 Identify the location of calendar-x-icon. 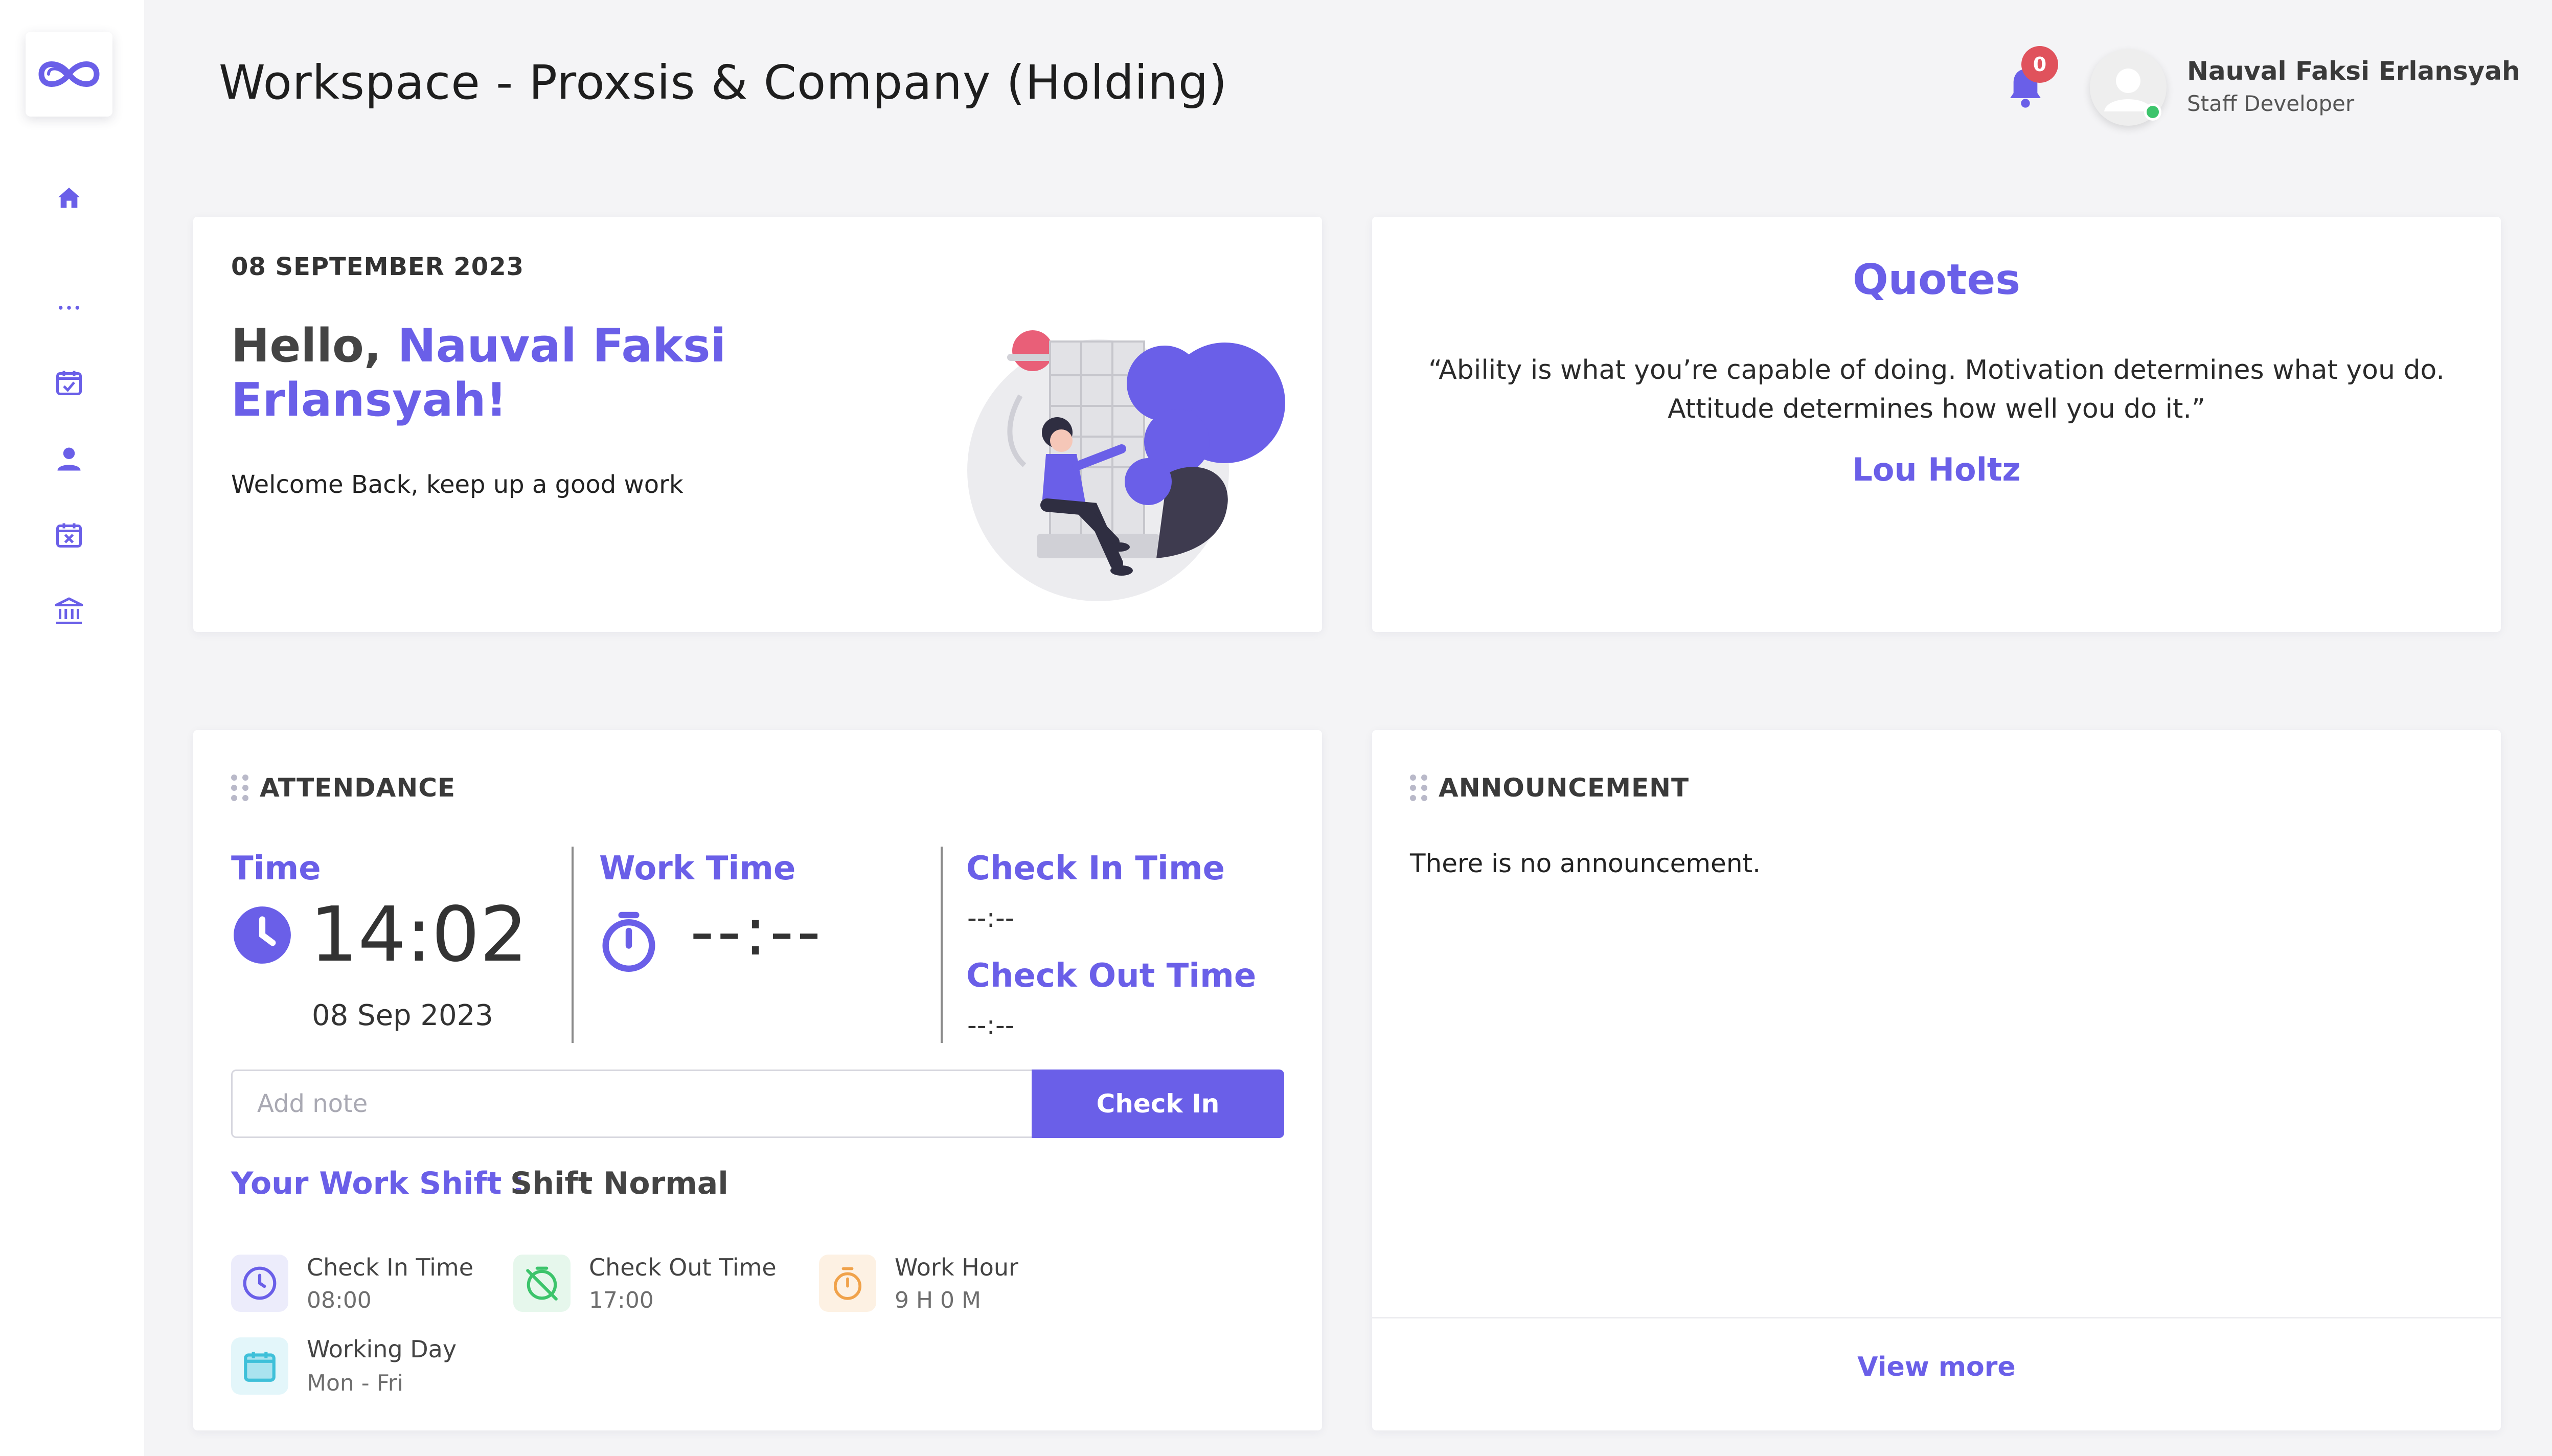
(69, 535).